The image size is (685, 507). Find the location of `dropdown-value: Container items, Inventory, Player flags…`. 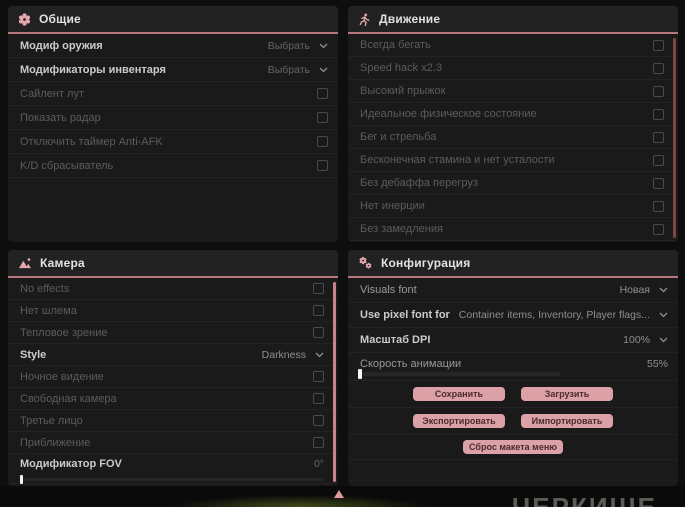

dropdown-value: Container items, Inventory, Player flags… is located at coordinates (554, 315).